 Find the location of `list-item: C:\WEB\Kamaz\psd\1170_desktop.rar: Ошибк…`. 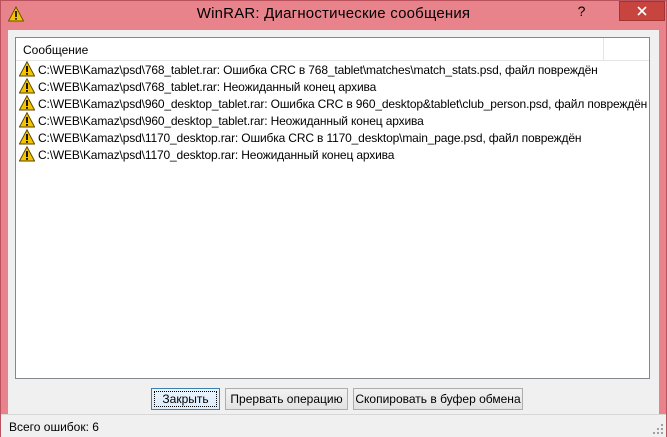

list-item: C:\WEB\Kamaz\psd\1170_desktop.rar: Ошибк… is located at coordinates (332, 137).